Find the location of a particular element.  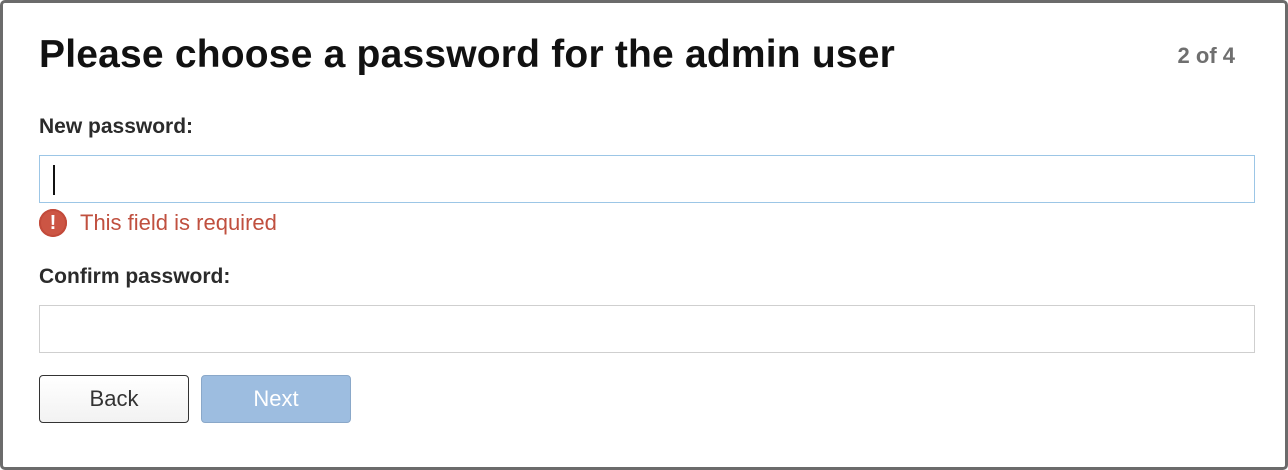

alert-circle-icon: ! is located at coordinates (53, 223).